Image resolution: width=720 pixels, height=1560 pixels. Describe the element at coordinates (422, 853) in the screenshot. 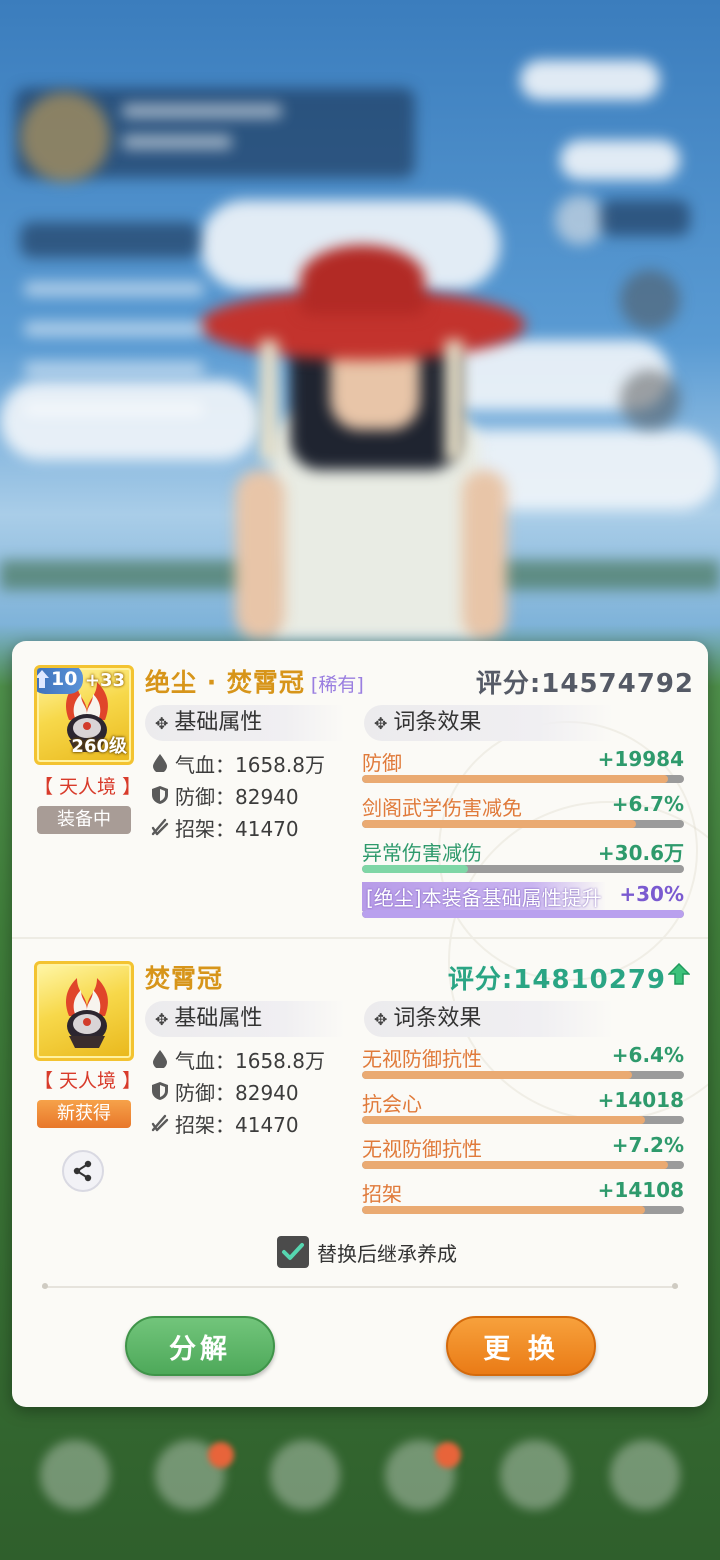

I see `affix-label: 异常伤害减伤` at that location.